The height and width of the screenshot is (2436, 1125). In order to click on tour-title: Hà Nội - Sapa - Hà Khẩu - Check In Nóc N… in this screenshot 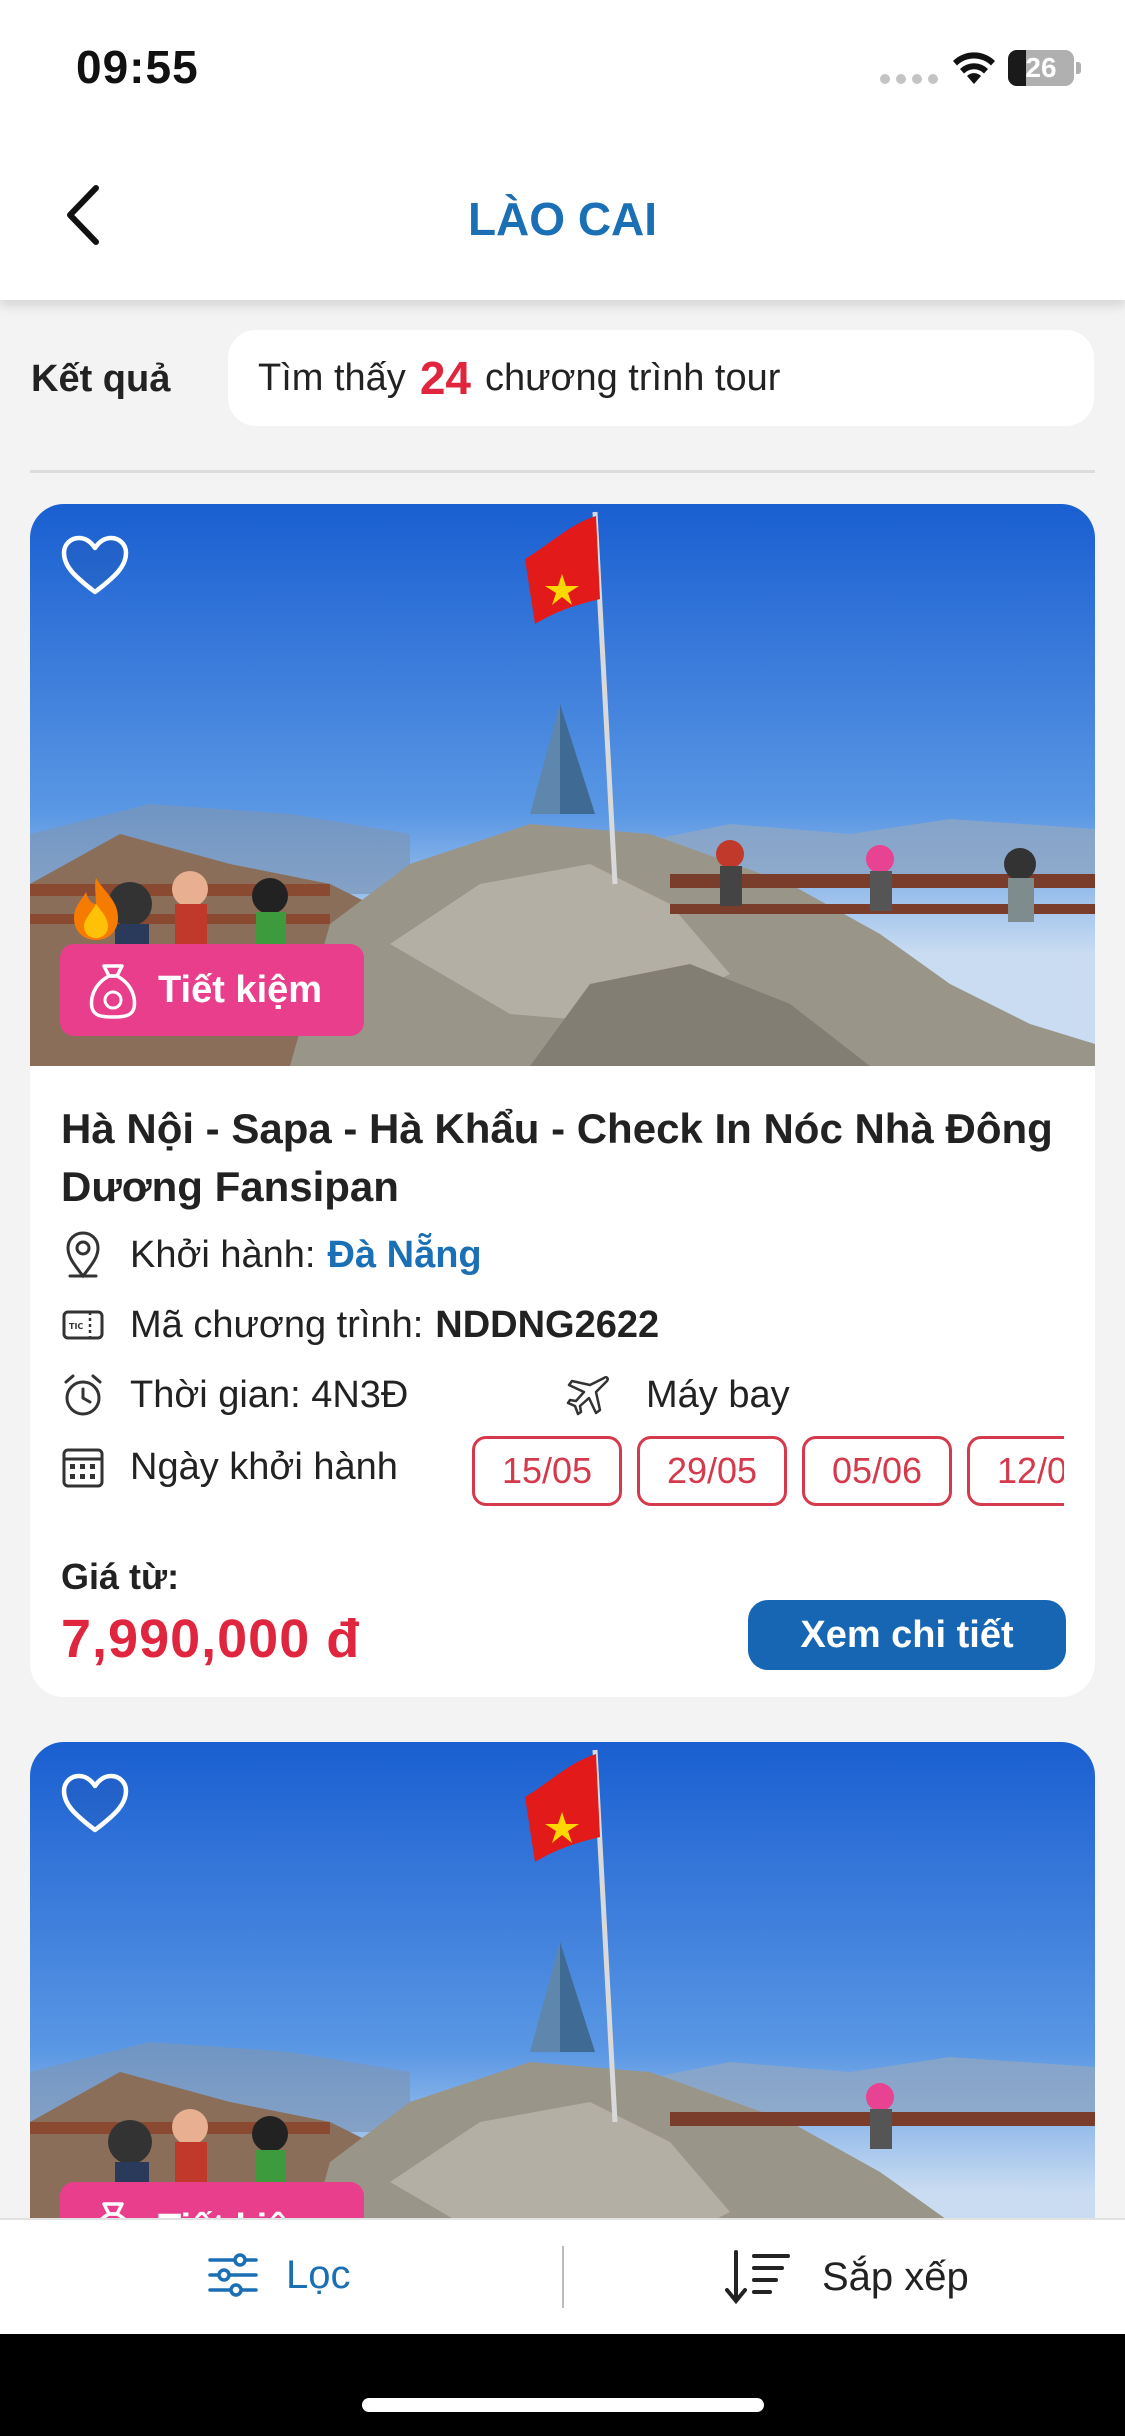, I will do `click(561, 1158)`.